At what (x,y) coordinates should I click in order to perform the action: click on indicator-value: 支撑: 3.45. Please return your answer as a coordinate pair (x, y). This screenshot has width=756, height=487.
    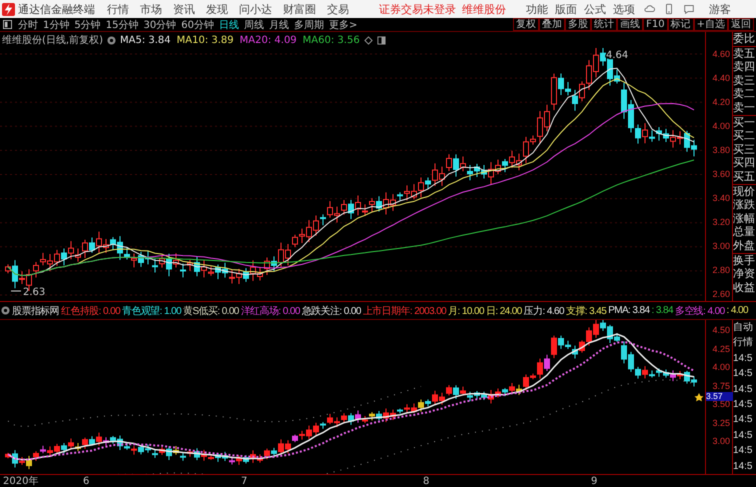
    Looking at the image, I should click on (586, 311).